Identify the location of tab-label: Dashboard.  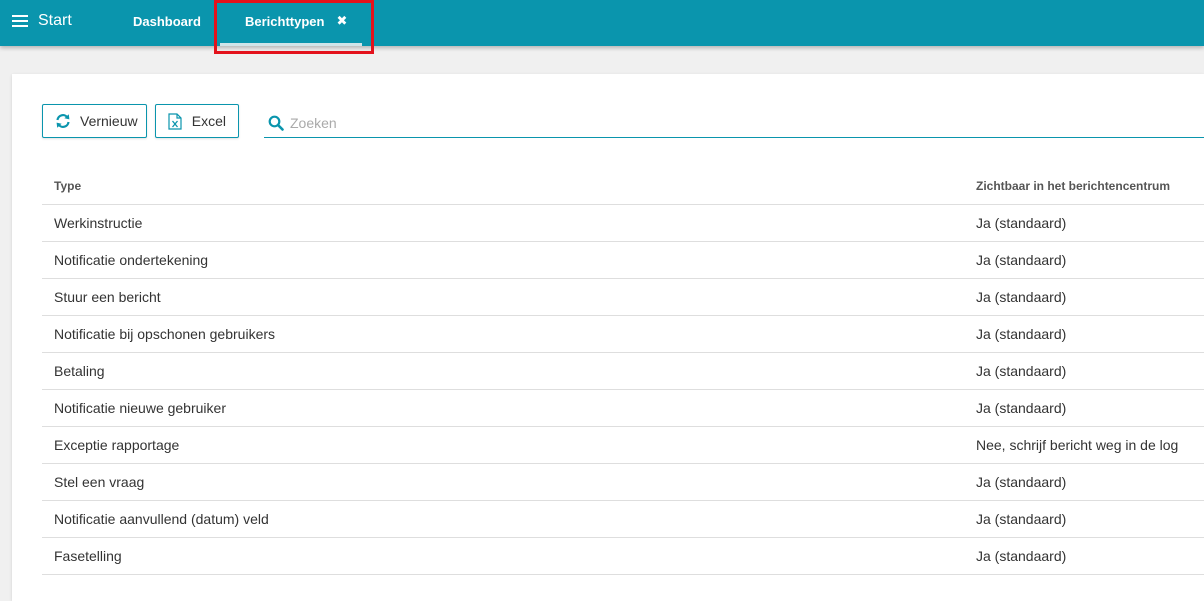
(167, 21).